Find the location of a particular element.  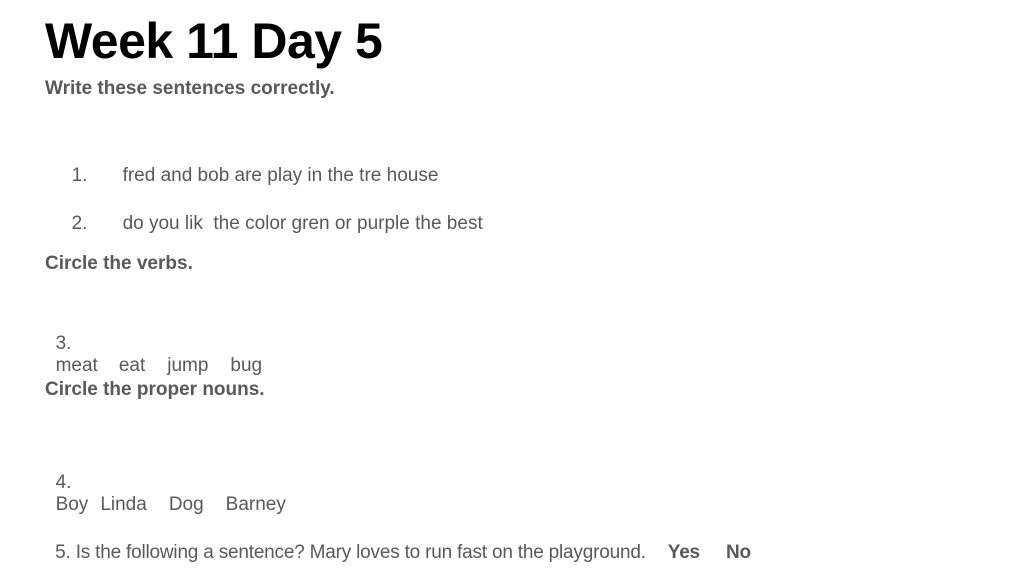

word-choice: eat is located at coordinates (132, 365).